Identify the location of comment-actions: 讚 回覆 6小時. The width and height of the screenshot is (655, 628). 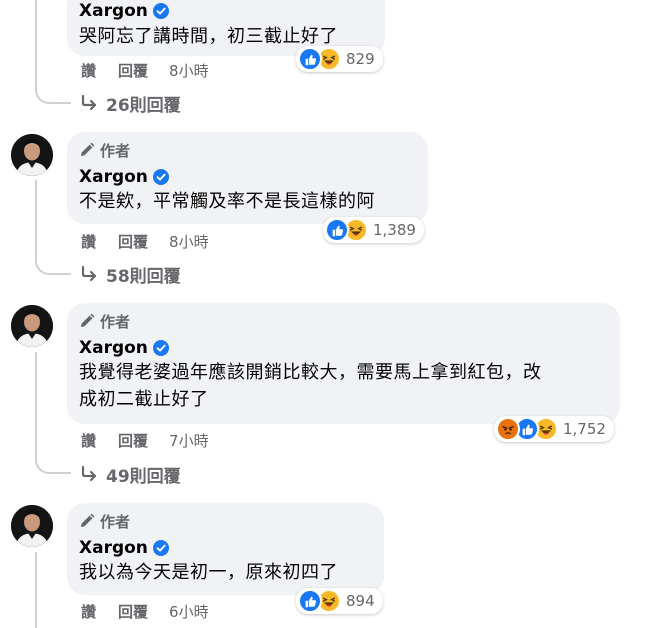
(145, 611).